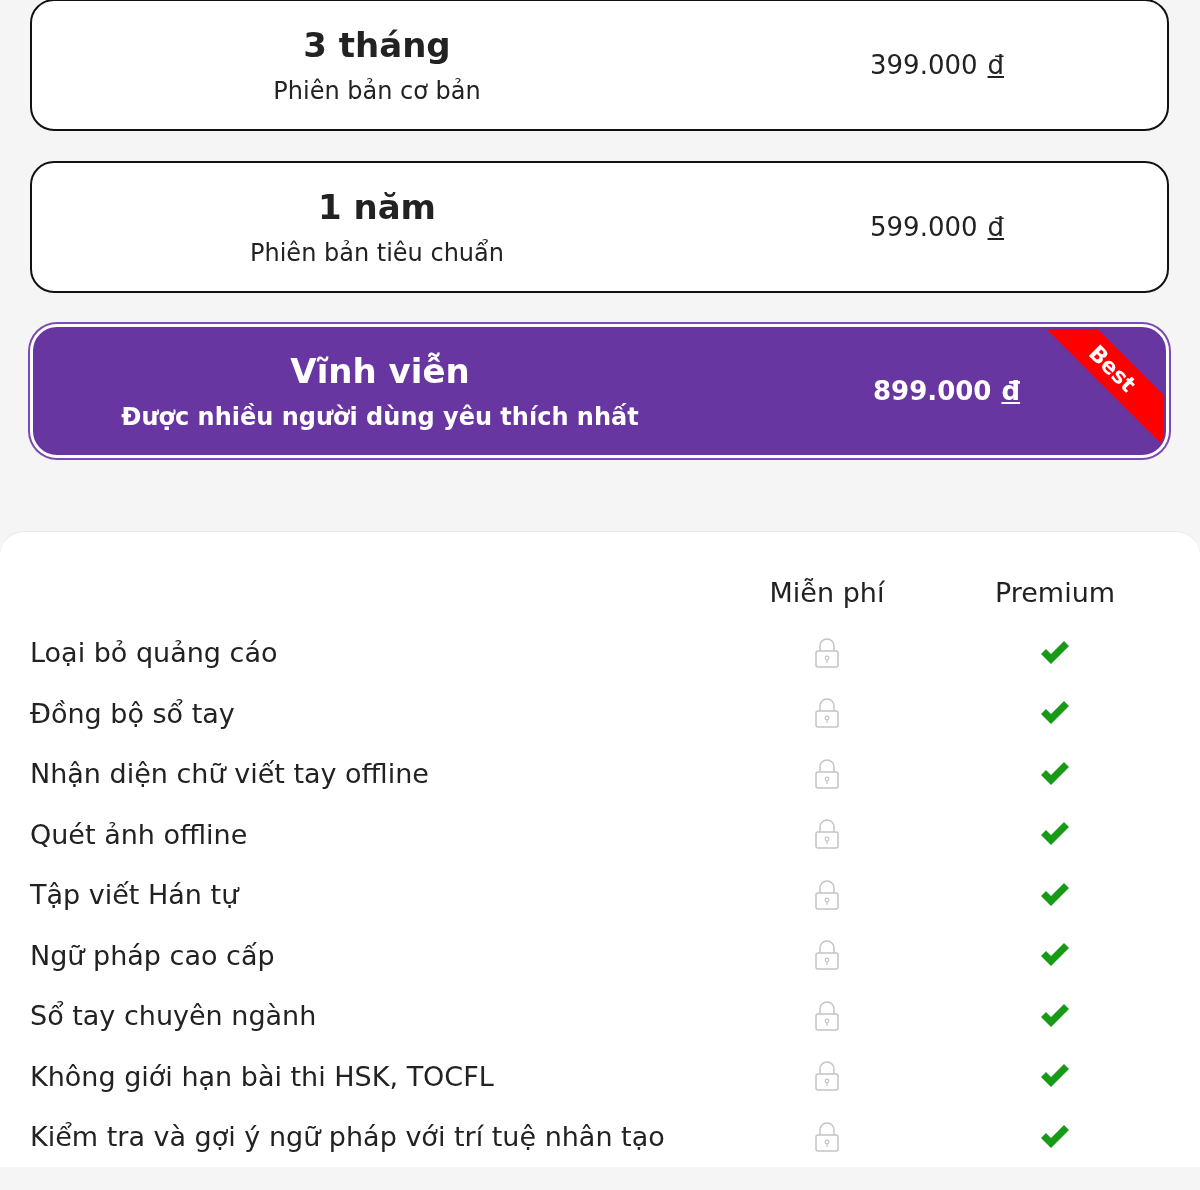 The height and width of the screenshot is (1190, 1200). I want to click on feature-label: Sổ tay chuyên ngành, so click(174, 1016).